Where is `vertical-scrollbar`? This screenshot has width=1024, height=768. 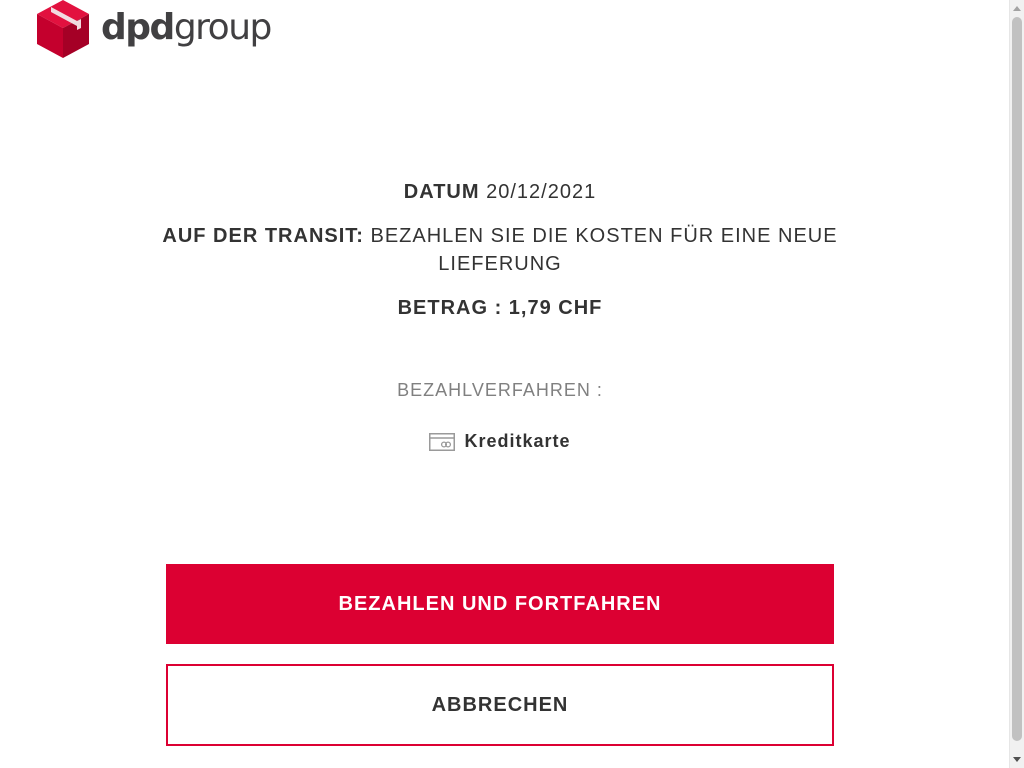
vertical-scrollbar is located at coordinates (1016, 384).